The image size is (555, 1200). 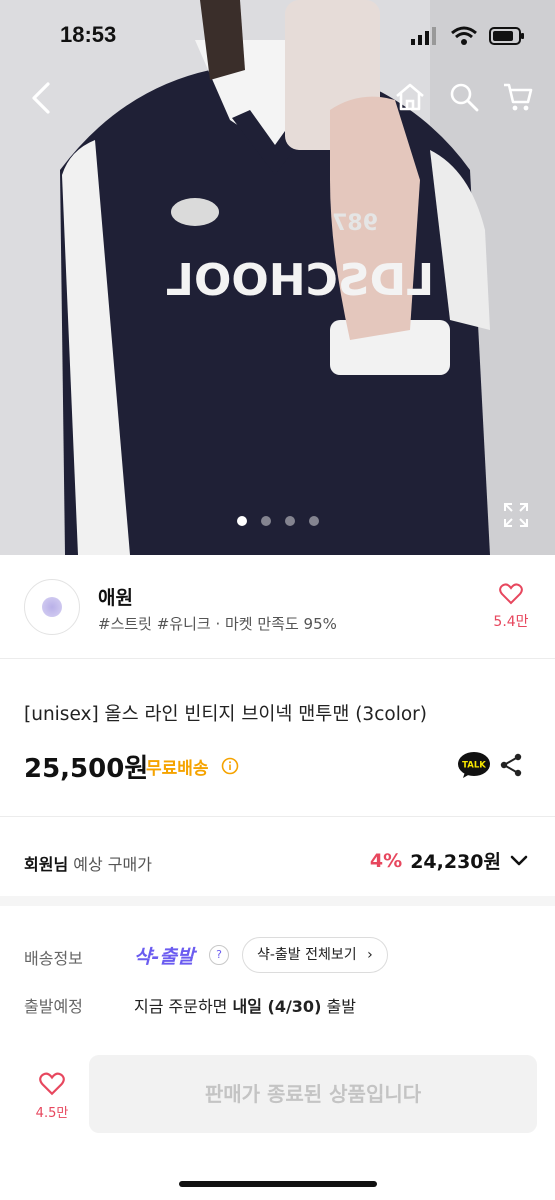 What do you see at coordinates (464, 35) in the screenshot?
I see `wifi-icon` at bounding box center [464, 35].